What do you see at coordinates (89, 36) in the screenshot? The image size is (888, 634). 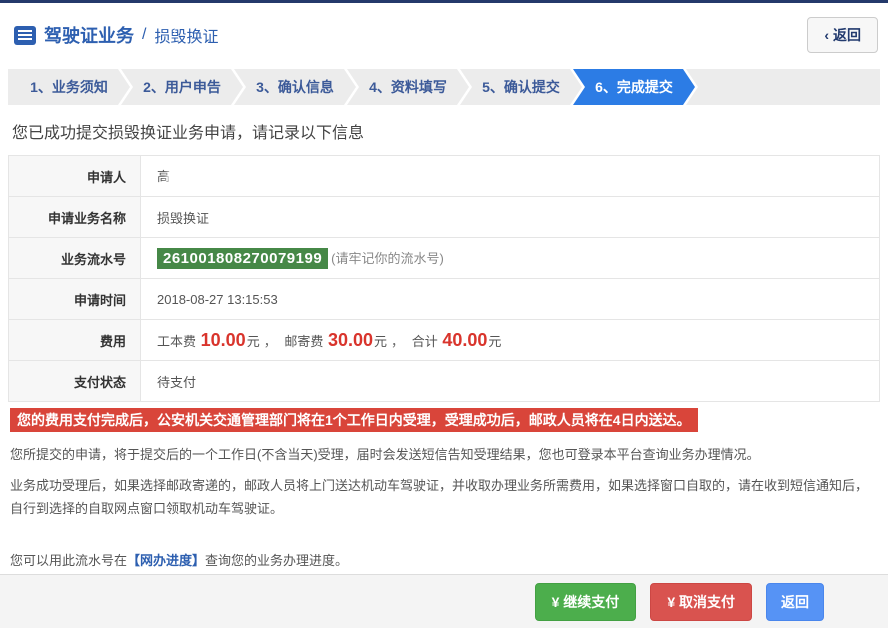 I see `page-title: 驾驶证业务` at bounding box center [89, 36].